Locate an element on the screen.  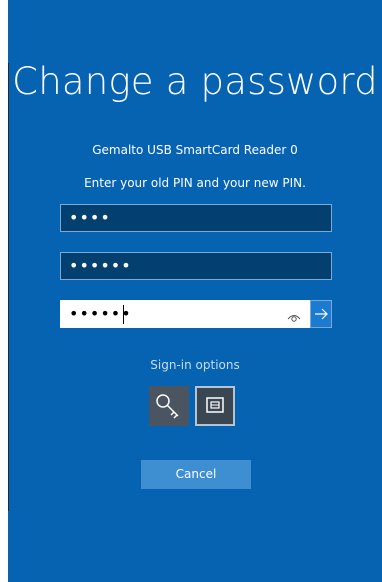
eye-icon is located at coordinates (294, 315).